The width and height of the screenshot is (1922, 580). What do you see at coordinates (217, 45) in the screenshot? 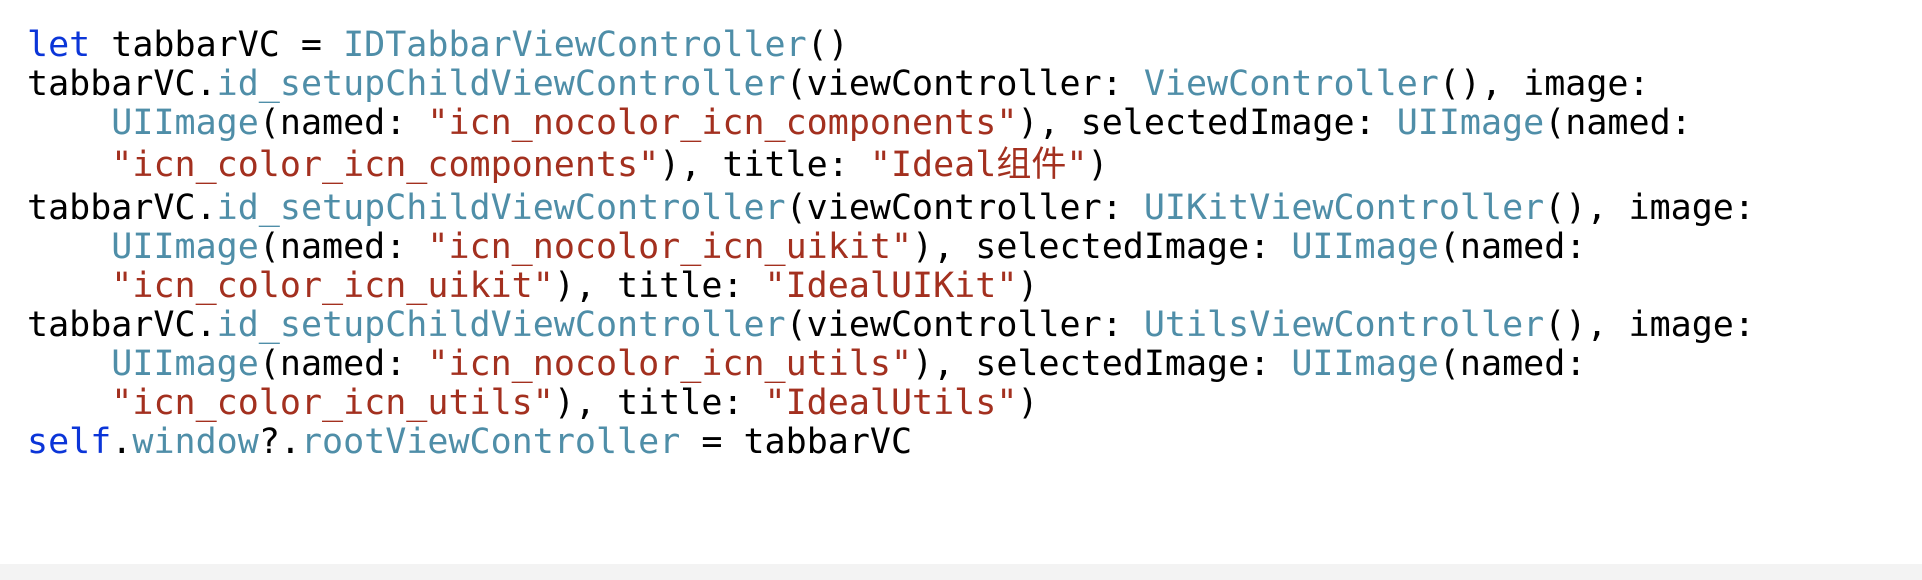
I see `code-text: tabbarVC =` at bounding box center [217, 45].